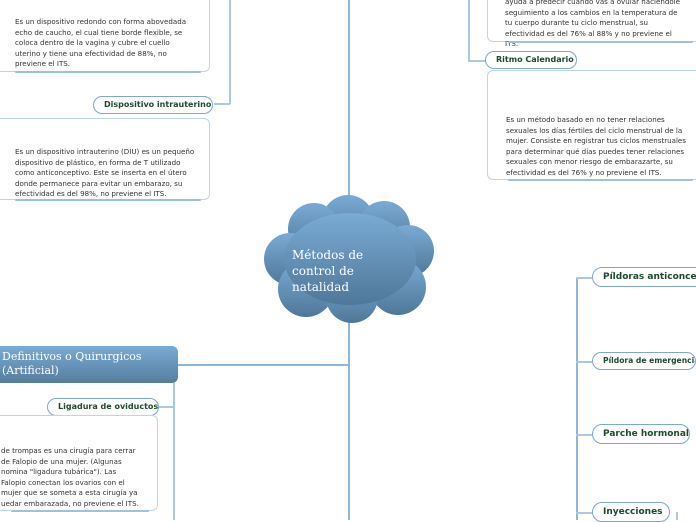  I want to click on branch-label-line: Definitivos o Quirurgicos, so click(72, 356).